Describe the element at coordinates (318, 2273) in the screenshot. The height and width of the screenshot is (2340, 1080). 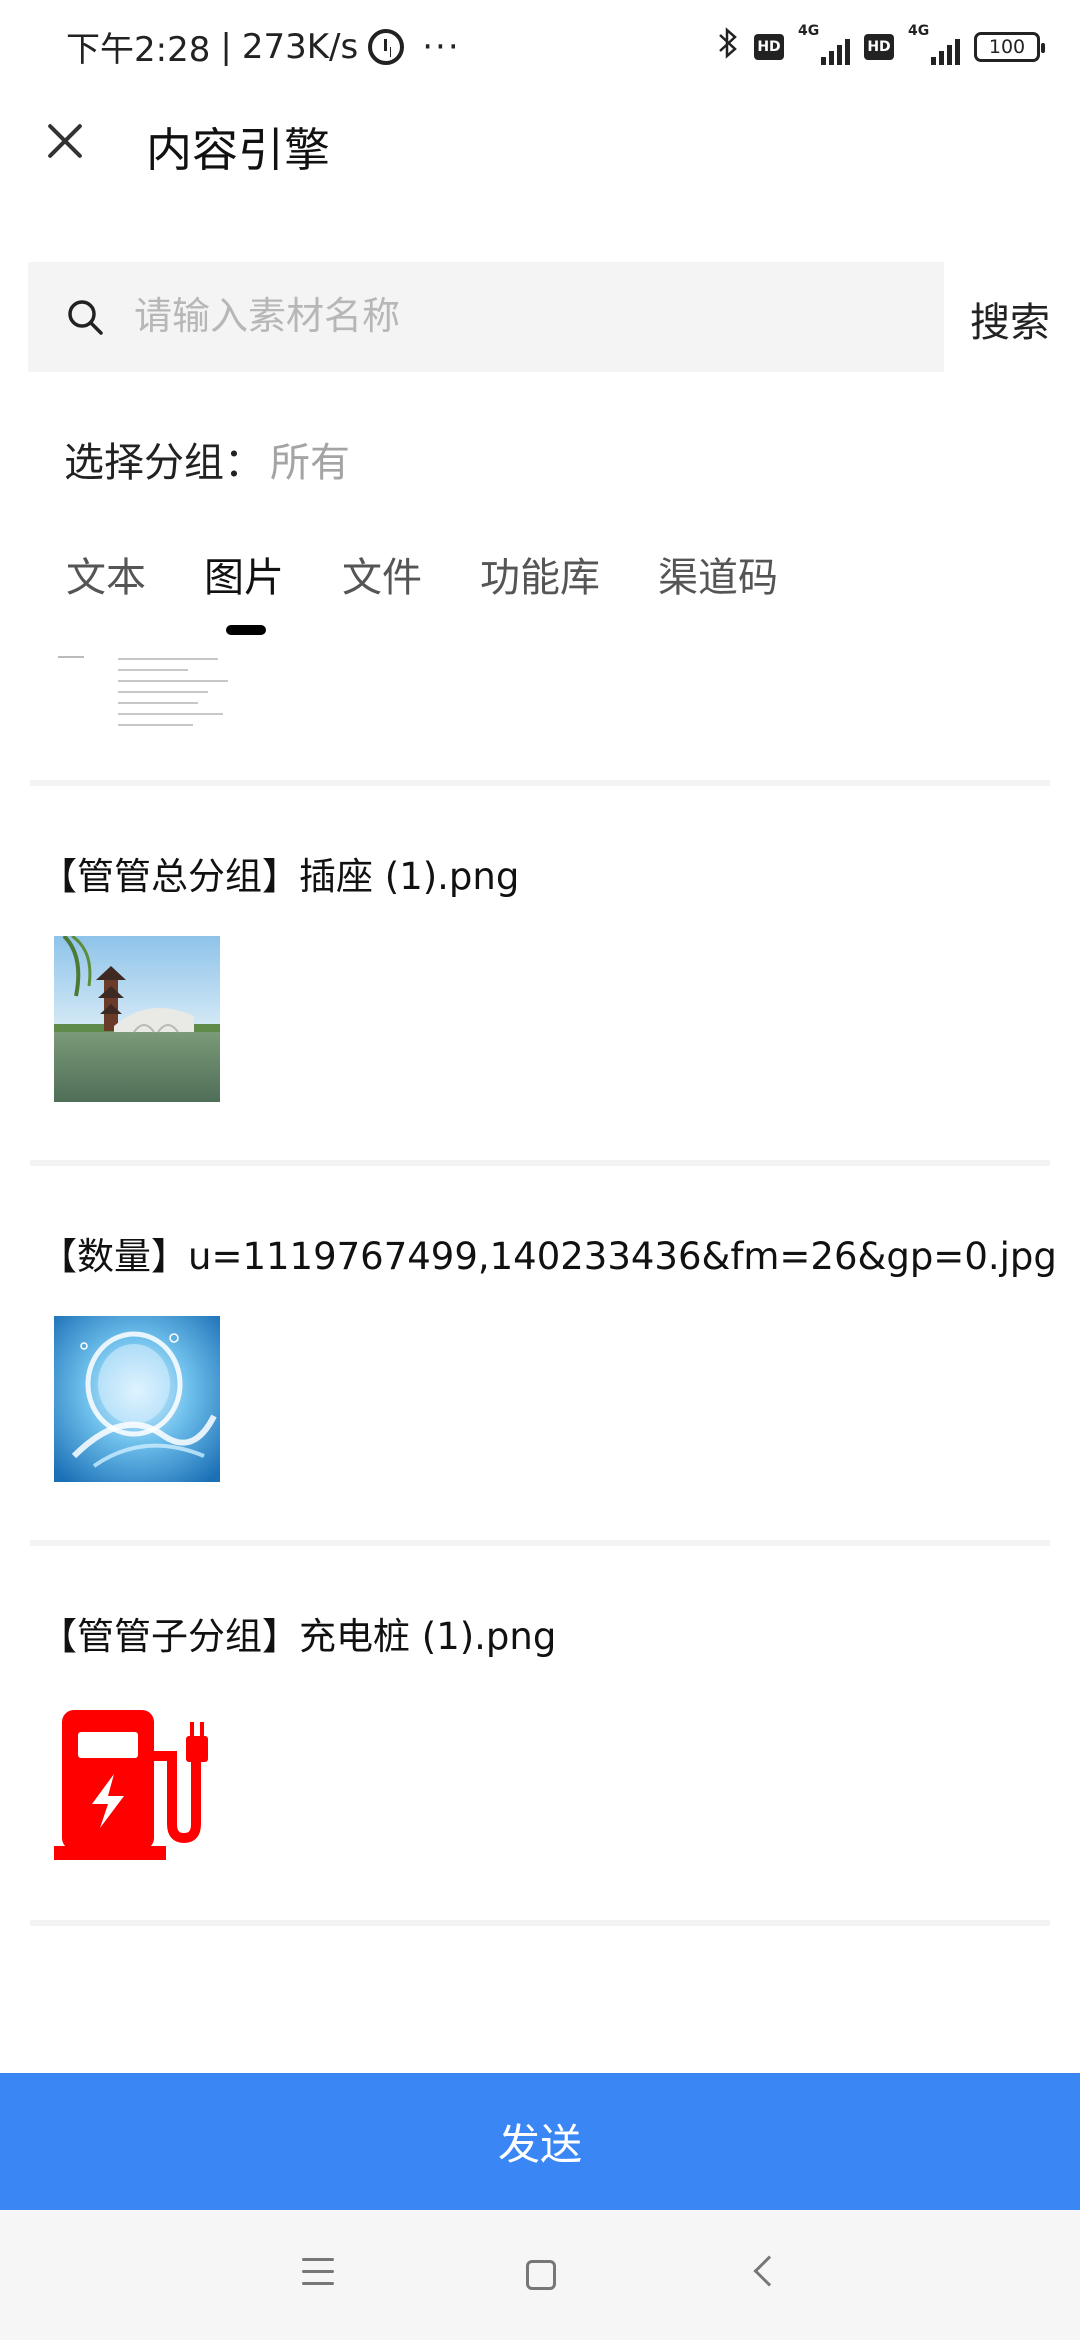
I see `menu-icon` at that location.